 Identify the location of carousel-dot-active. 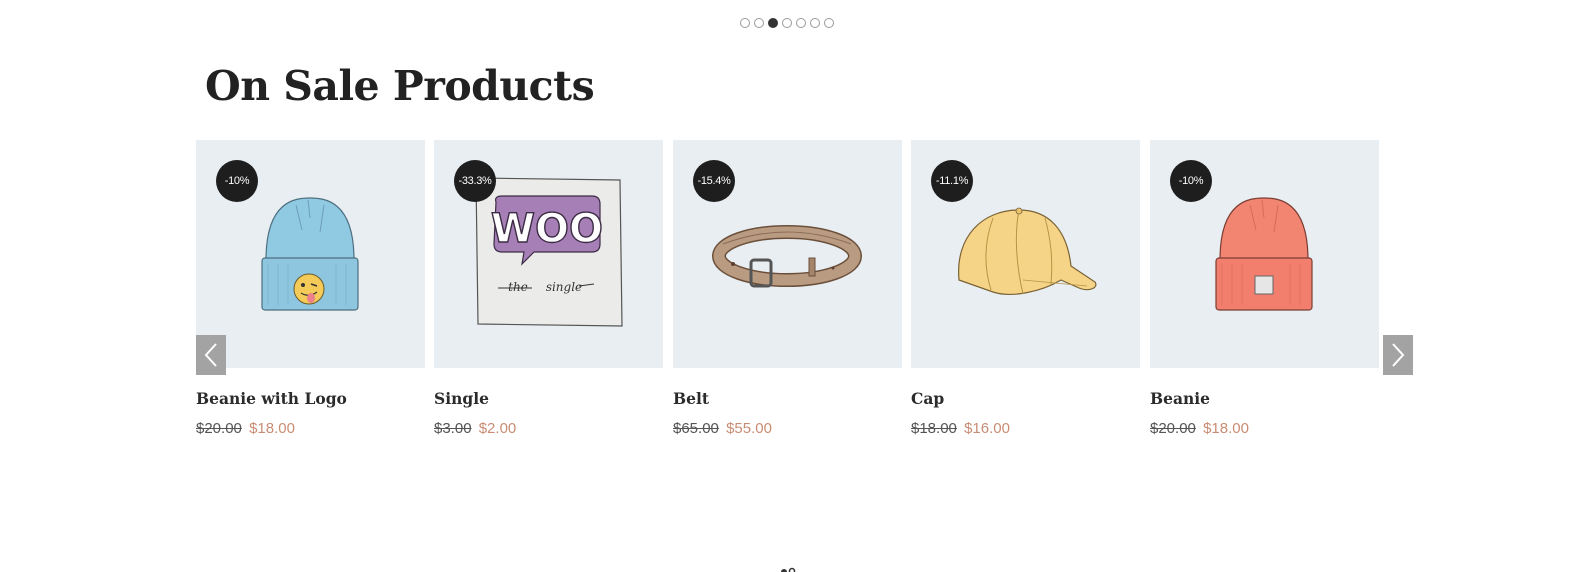
(773, 23).